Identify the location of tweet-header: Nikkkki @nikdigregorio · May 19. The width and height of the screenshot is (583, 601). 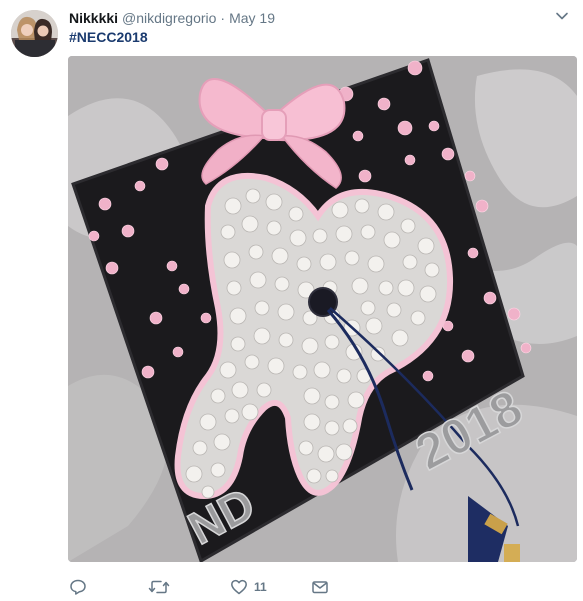
(172, 18).